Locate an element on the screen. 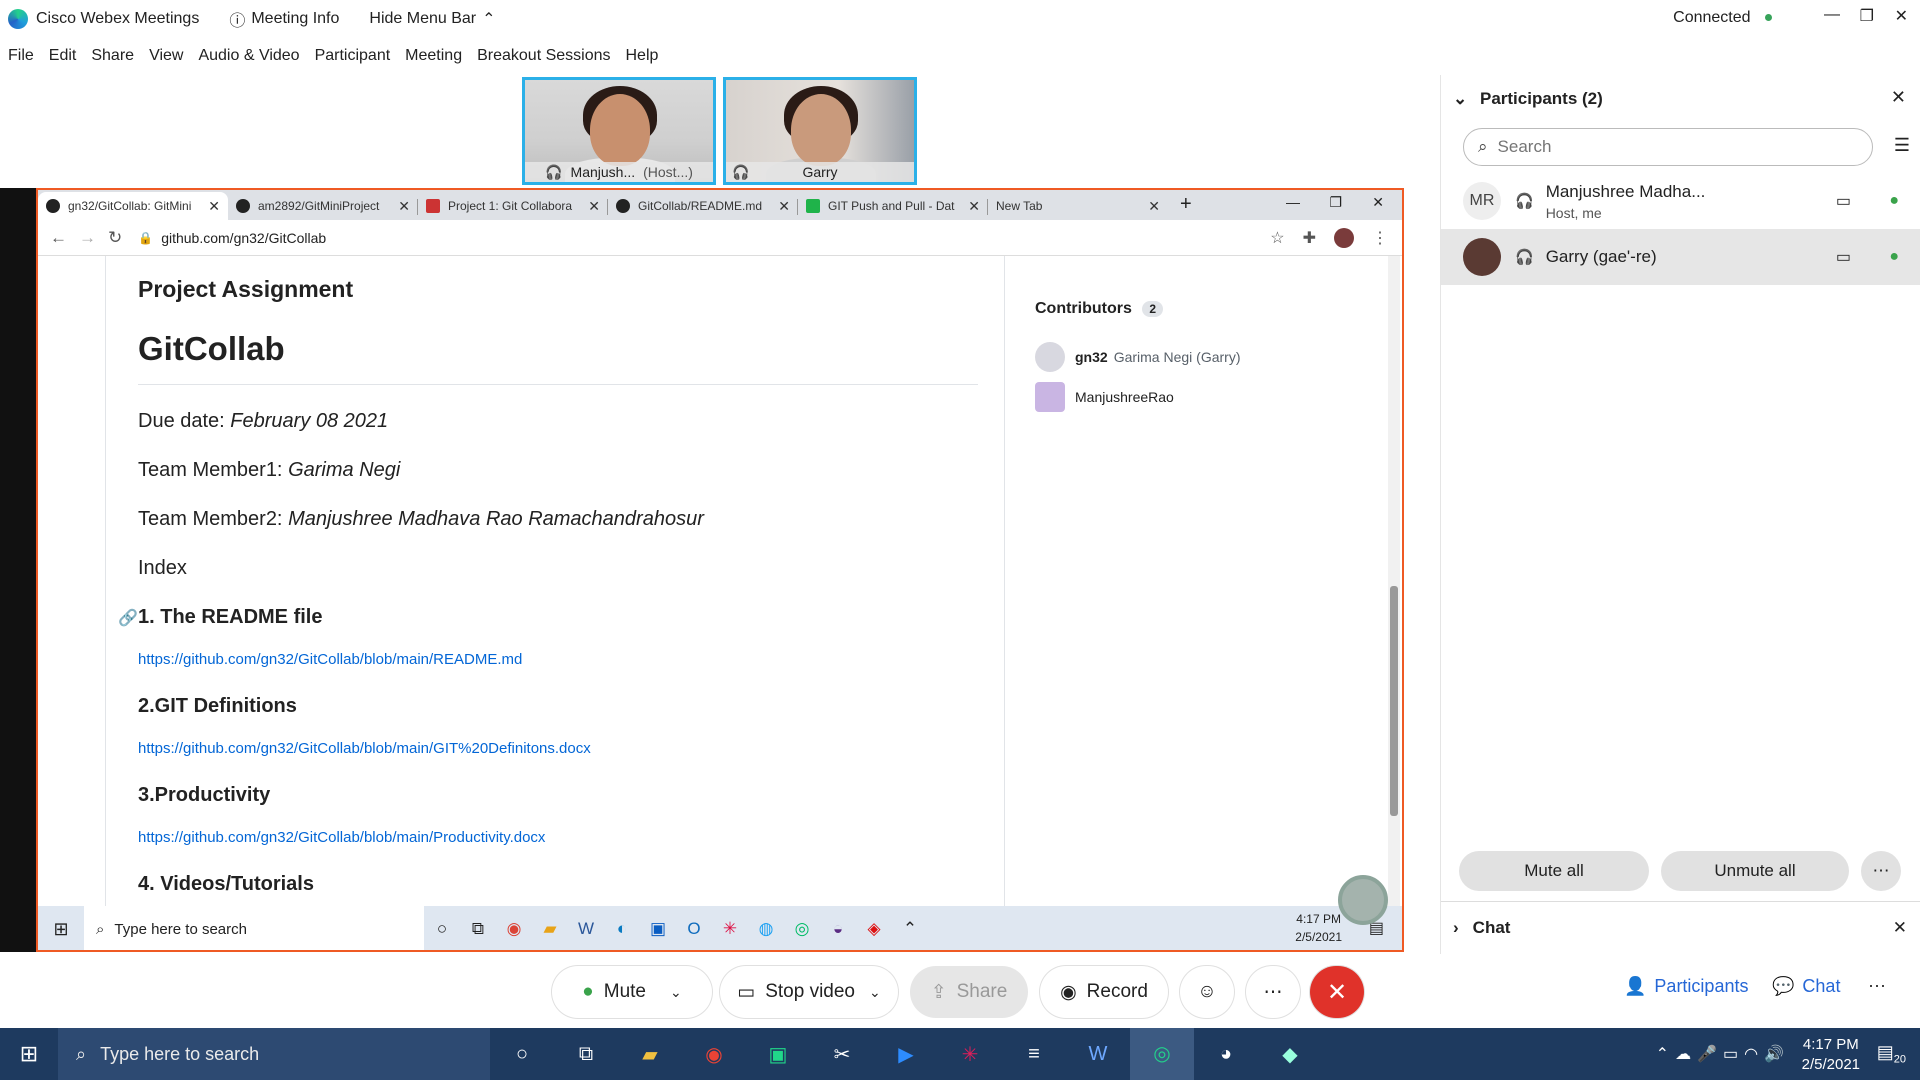 The height and width of the screenshot is (1080, 1920). scrollbar-thumb is located at coordinates (1394, 701).